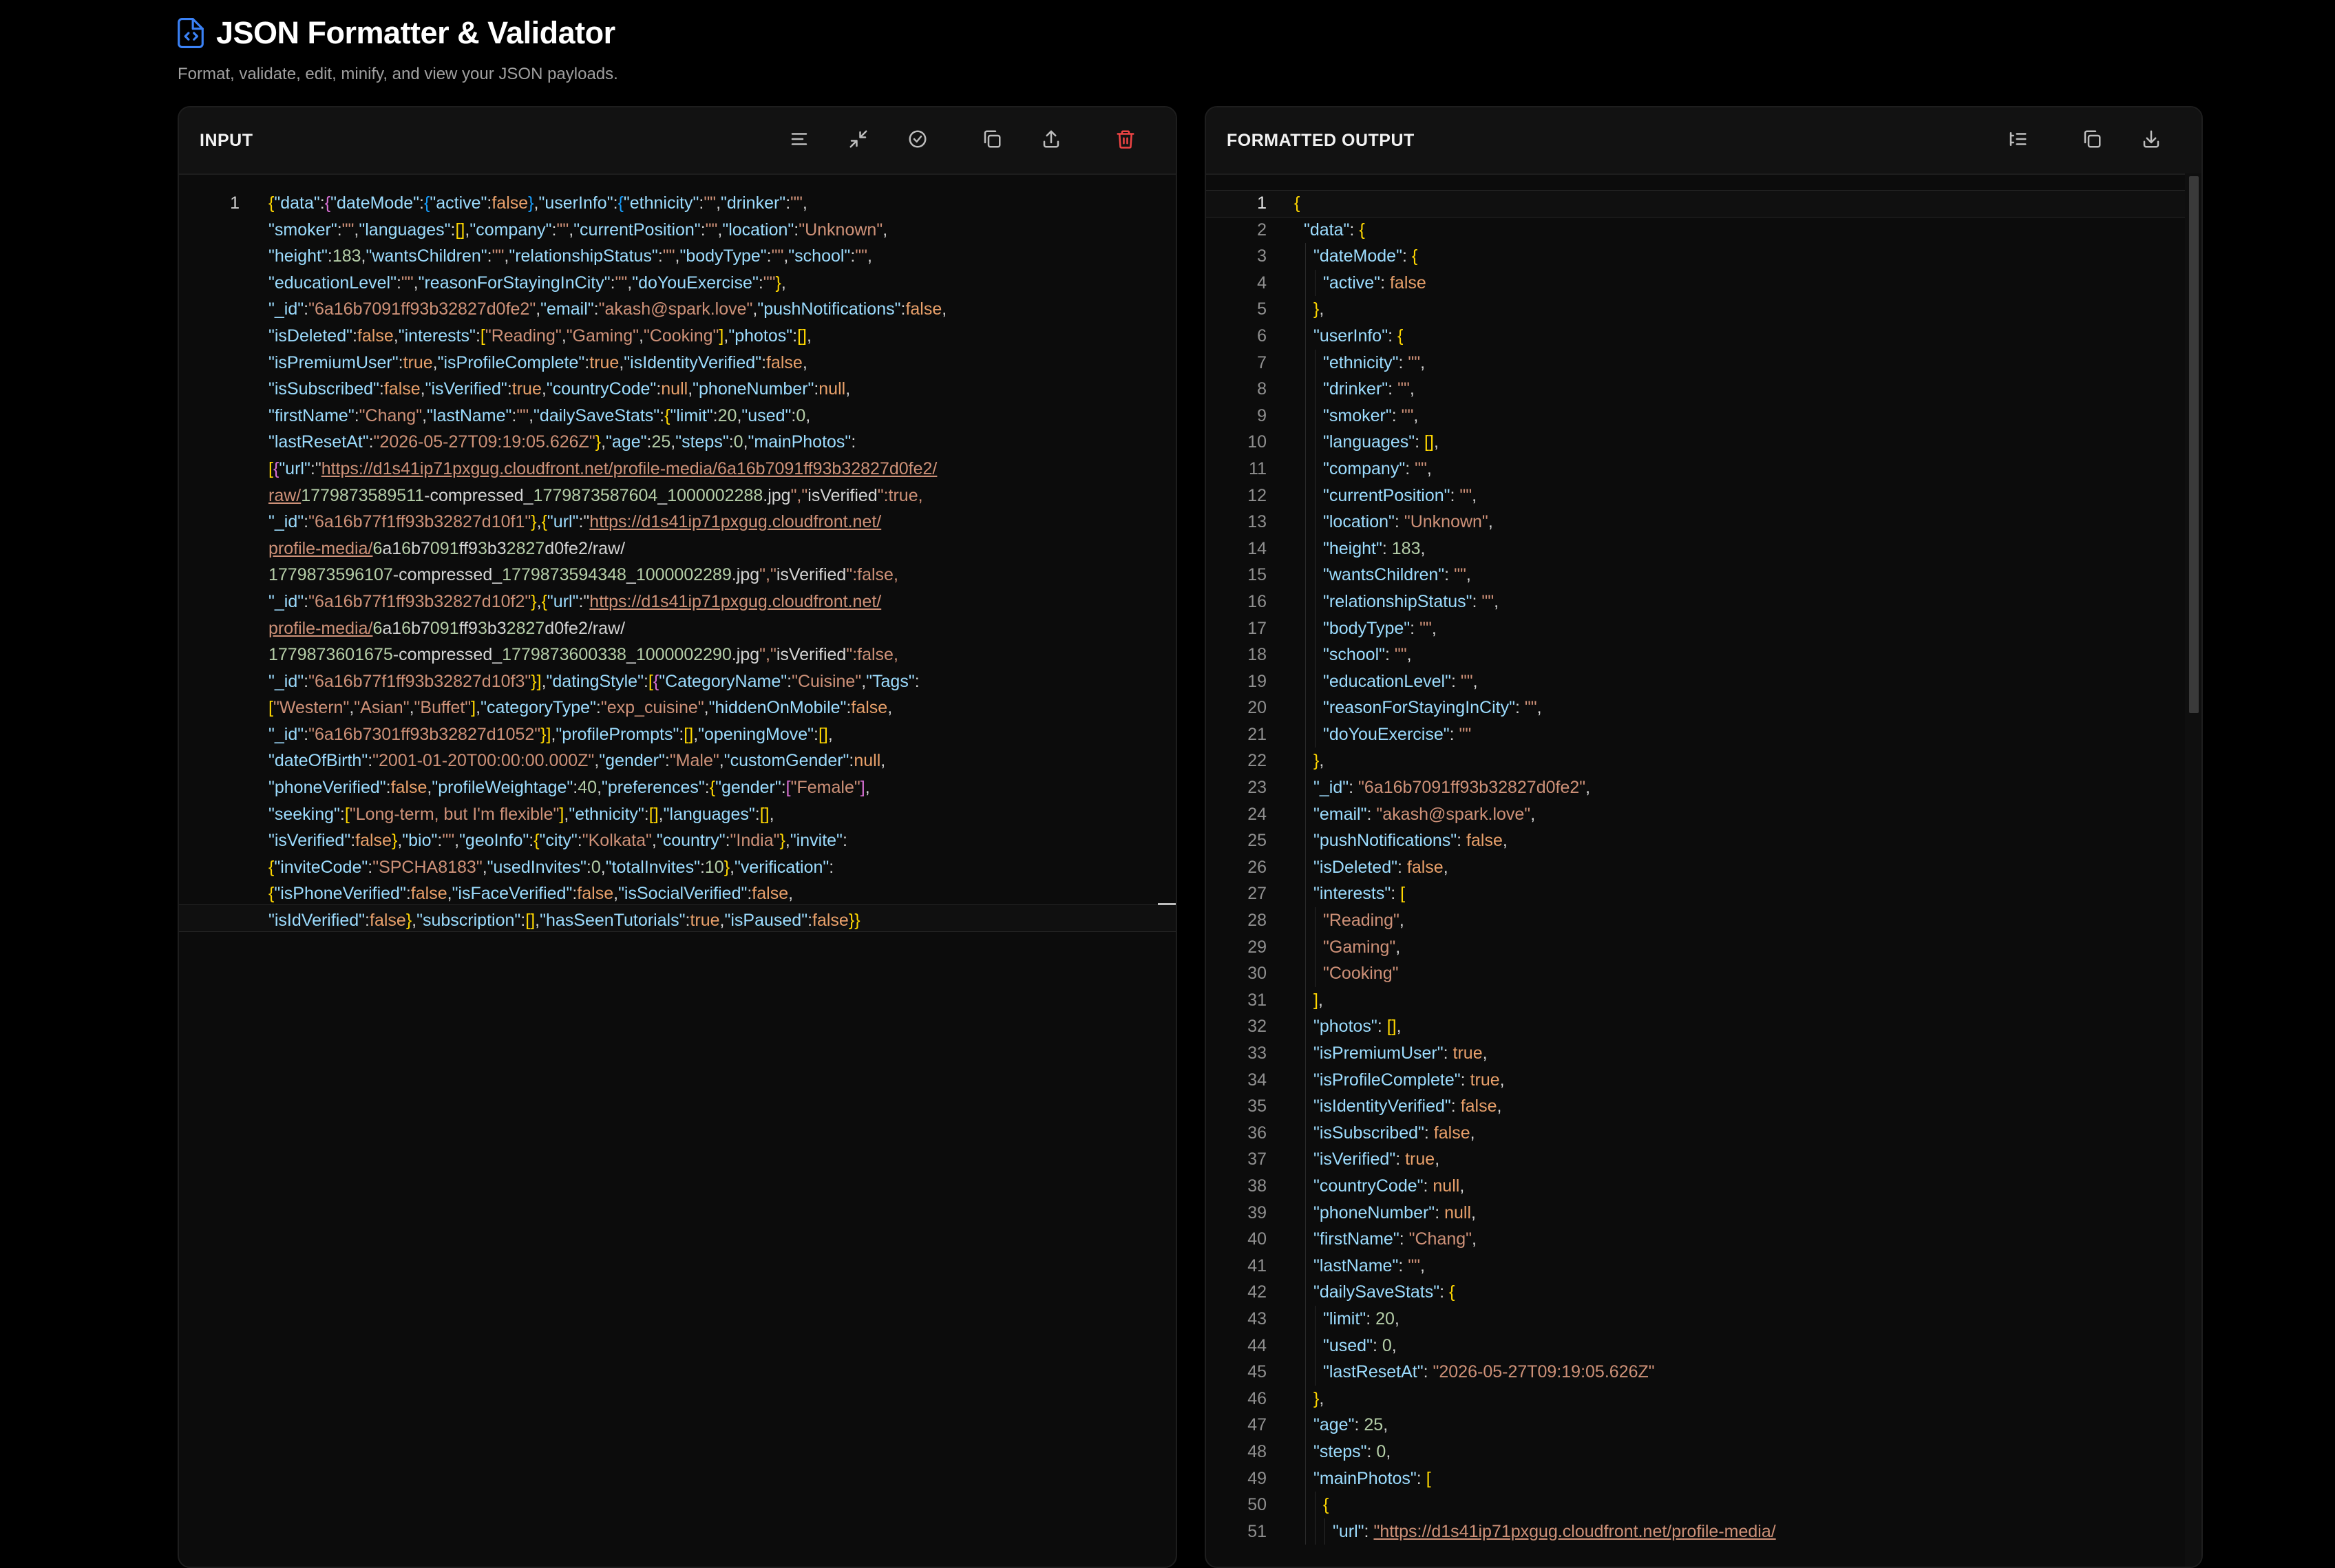  Describe the element at coordinates (1693, 363) in the screenshot. I see `output-line: 7 "ethnicity": "",` at that location.